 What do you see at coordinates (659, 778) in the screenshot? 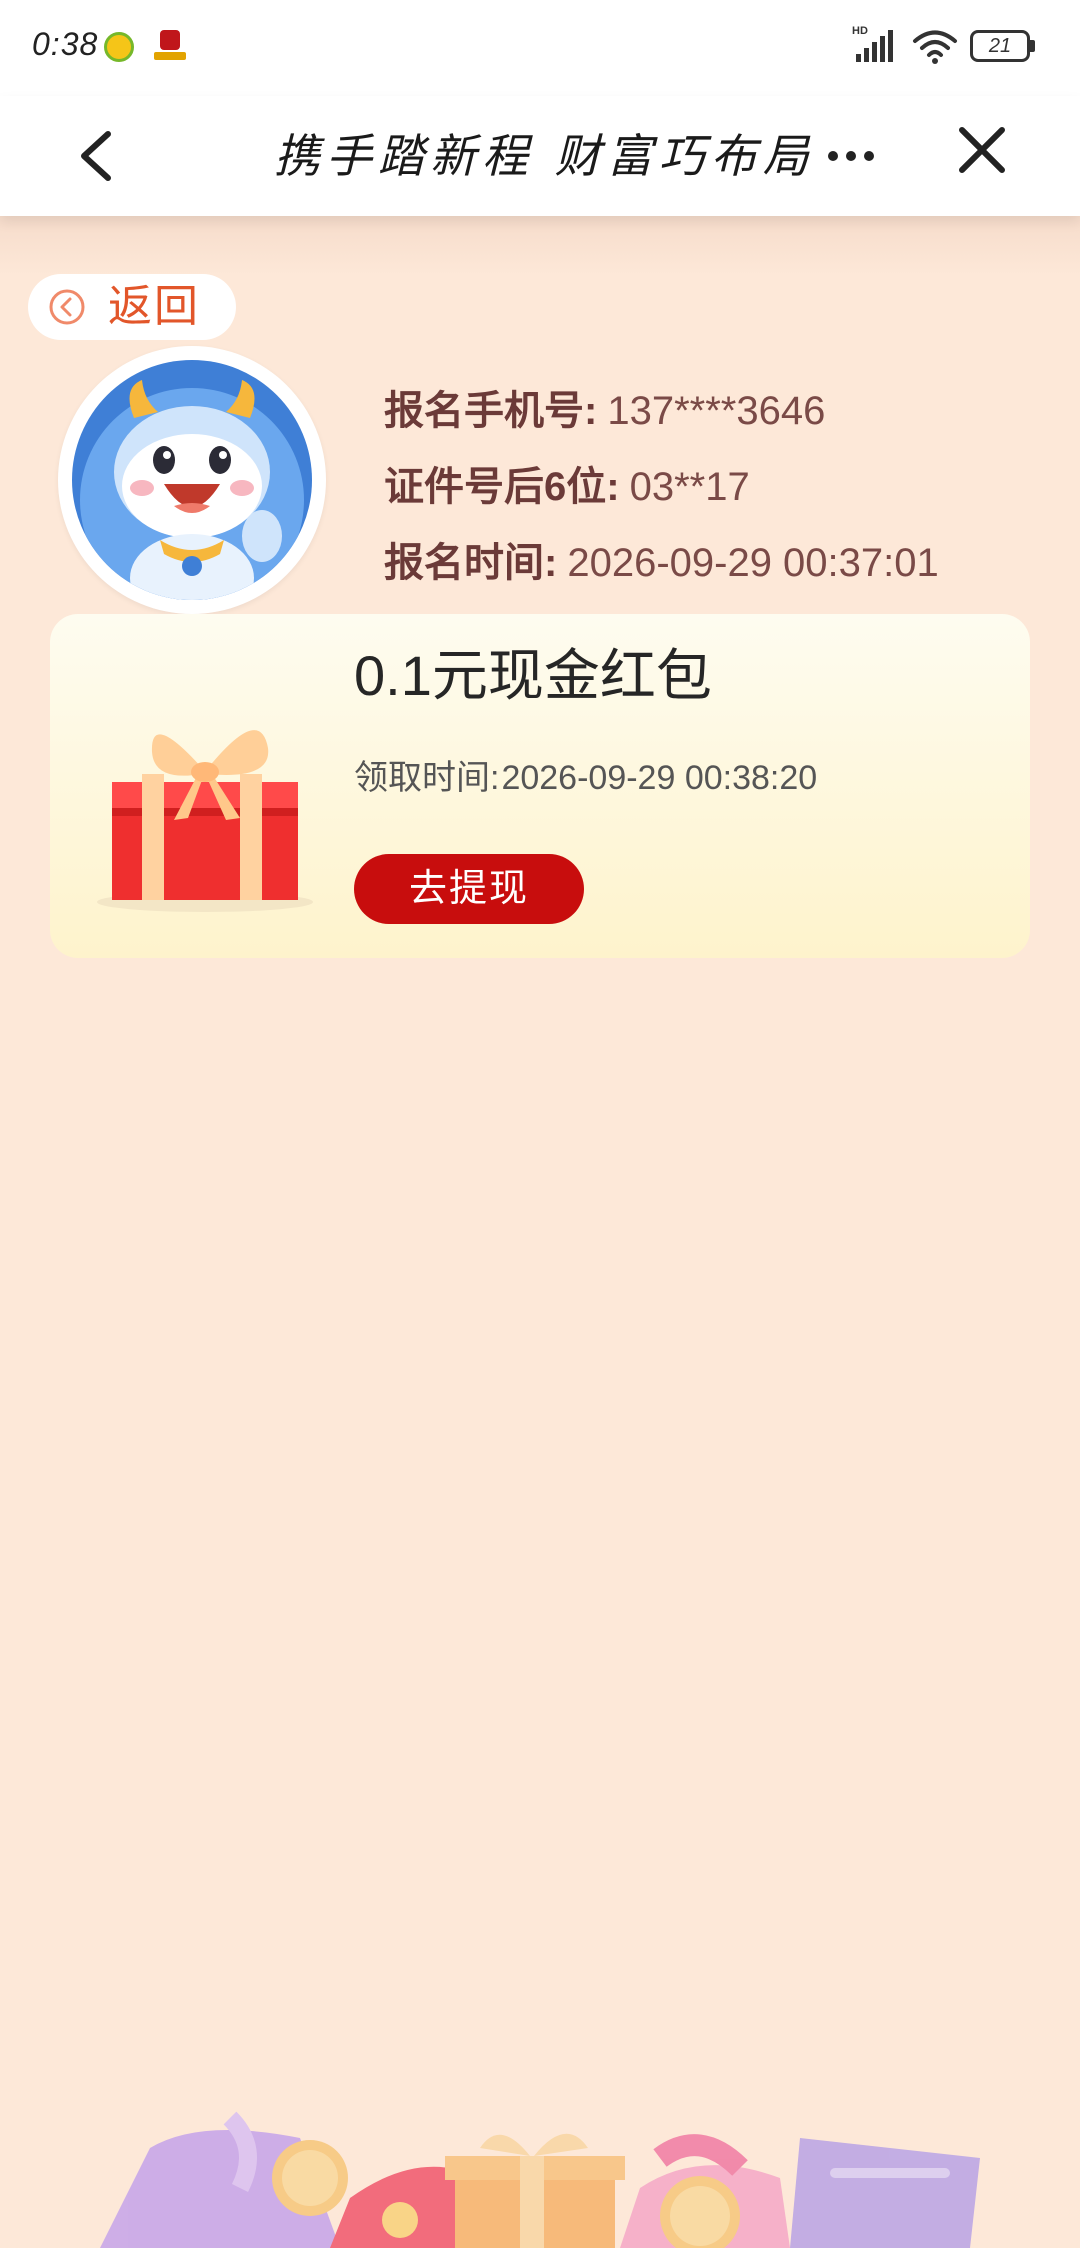
I see `claim-time-value: 2026-09-29 00:38:20` at bounding box center [659, 778].